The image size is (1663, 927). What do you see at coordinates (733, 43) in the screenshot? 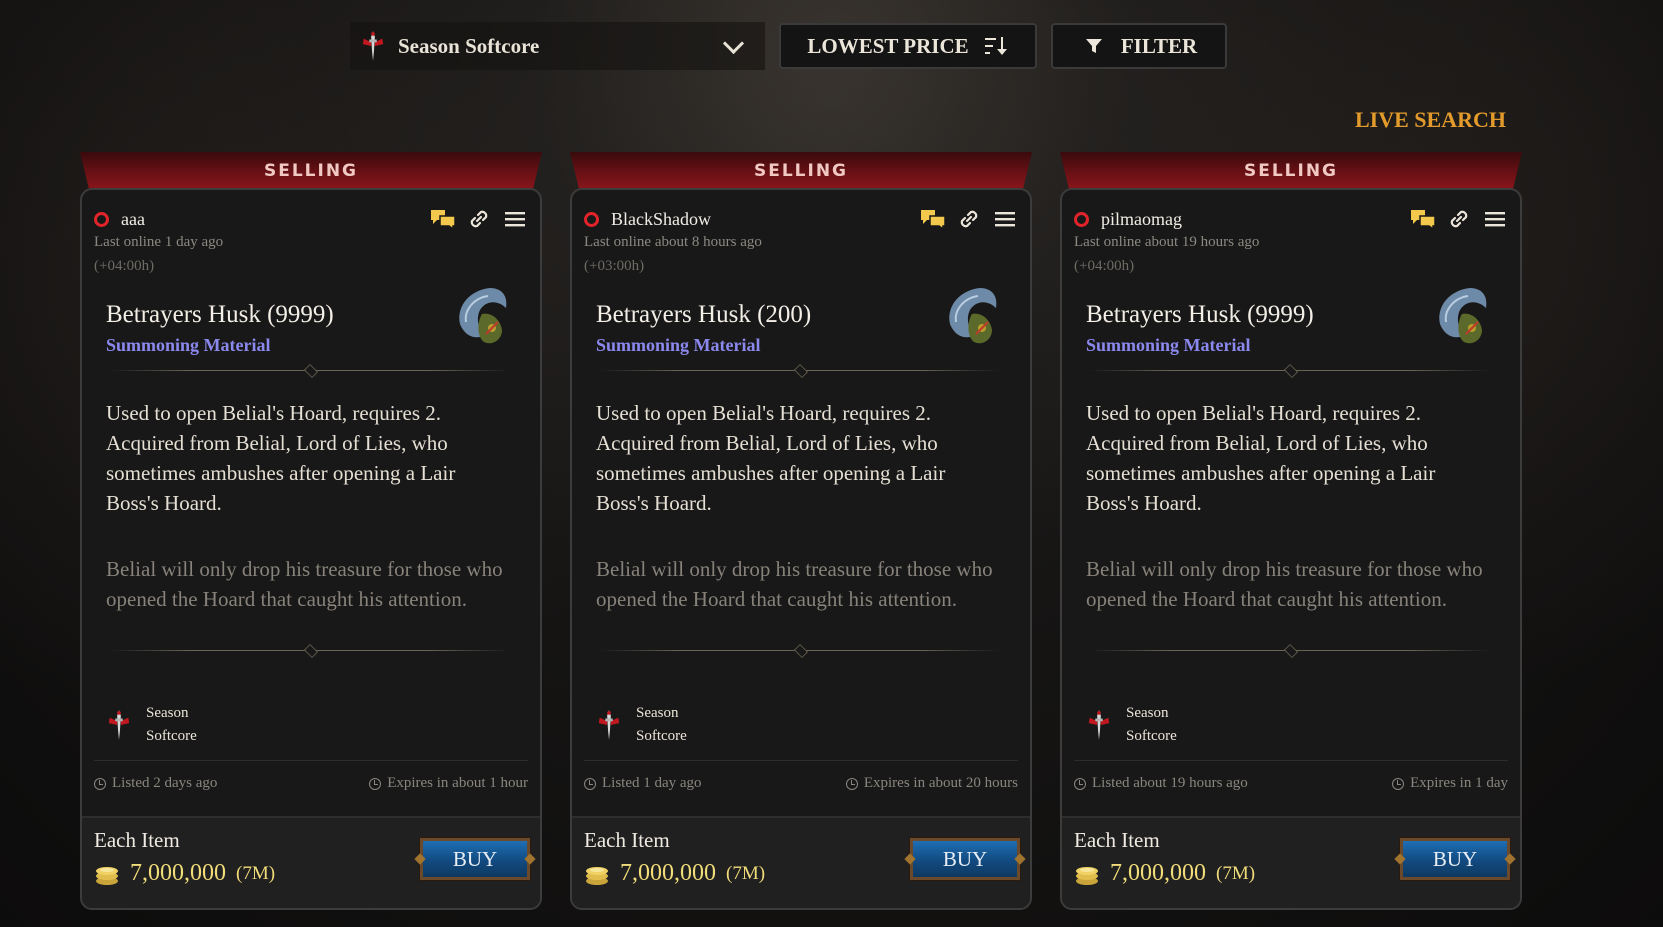
I see `chevron-down-icon` at bounding box center [733, 43].